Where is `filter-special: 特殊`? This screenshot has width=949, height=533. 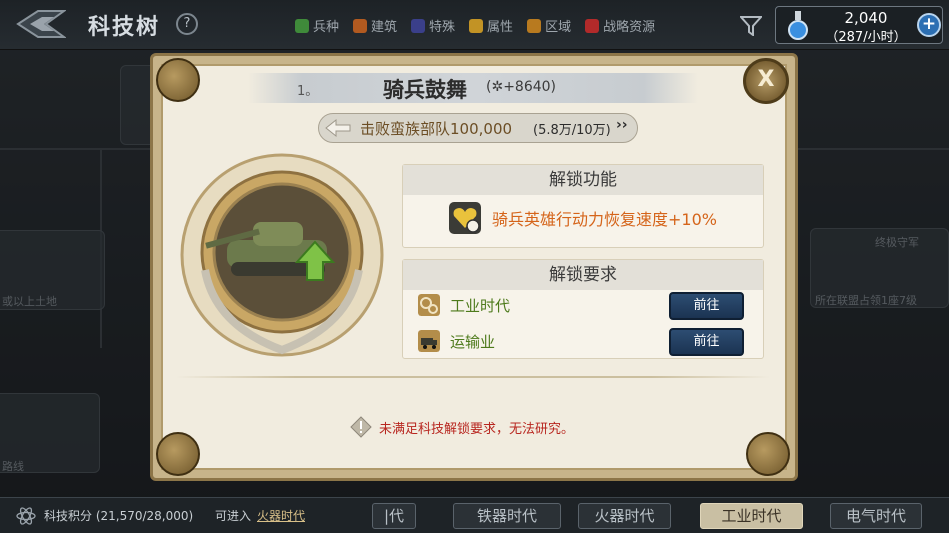 filter-special: 特殊 is located at coordinates (433, 25).